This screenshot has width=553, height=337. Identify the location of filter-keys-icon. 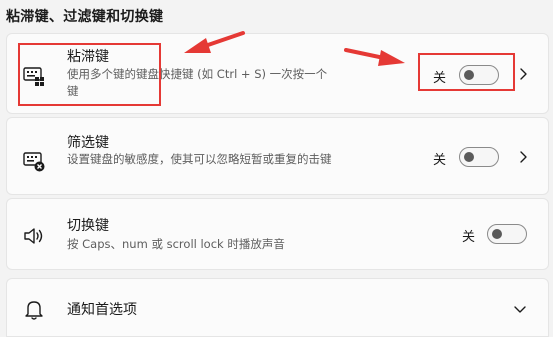
(34, 162).